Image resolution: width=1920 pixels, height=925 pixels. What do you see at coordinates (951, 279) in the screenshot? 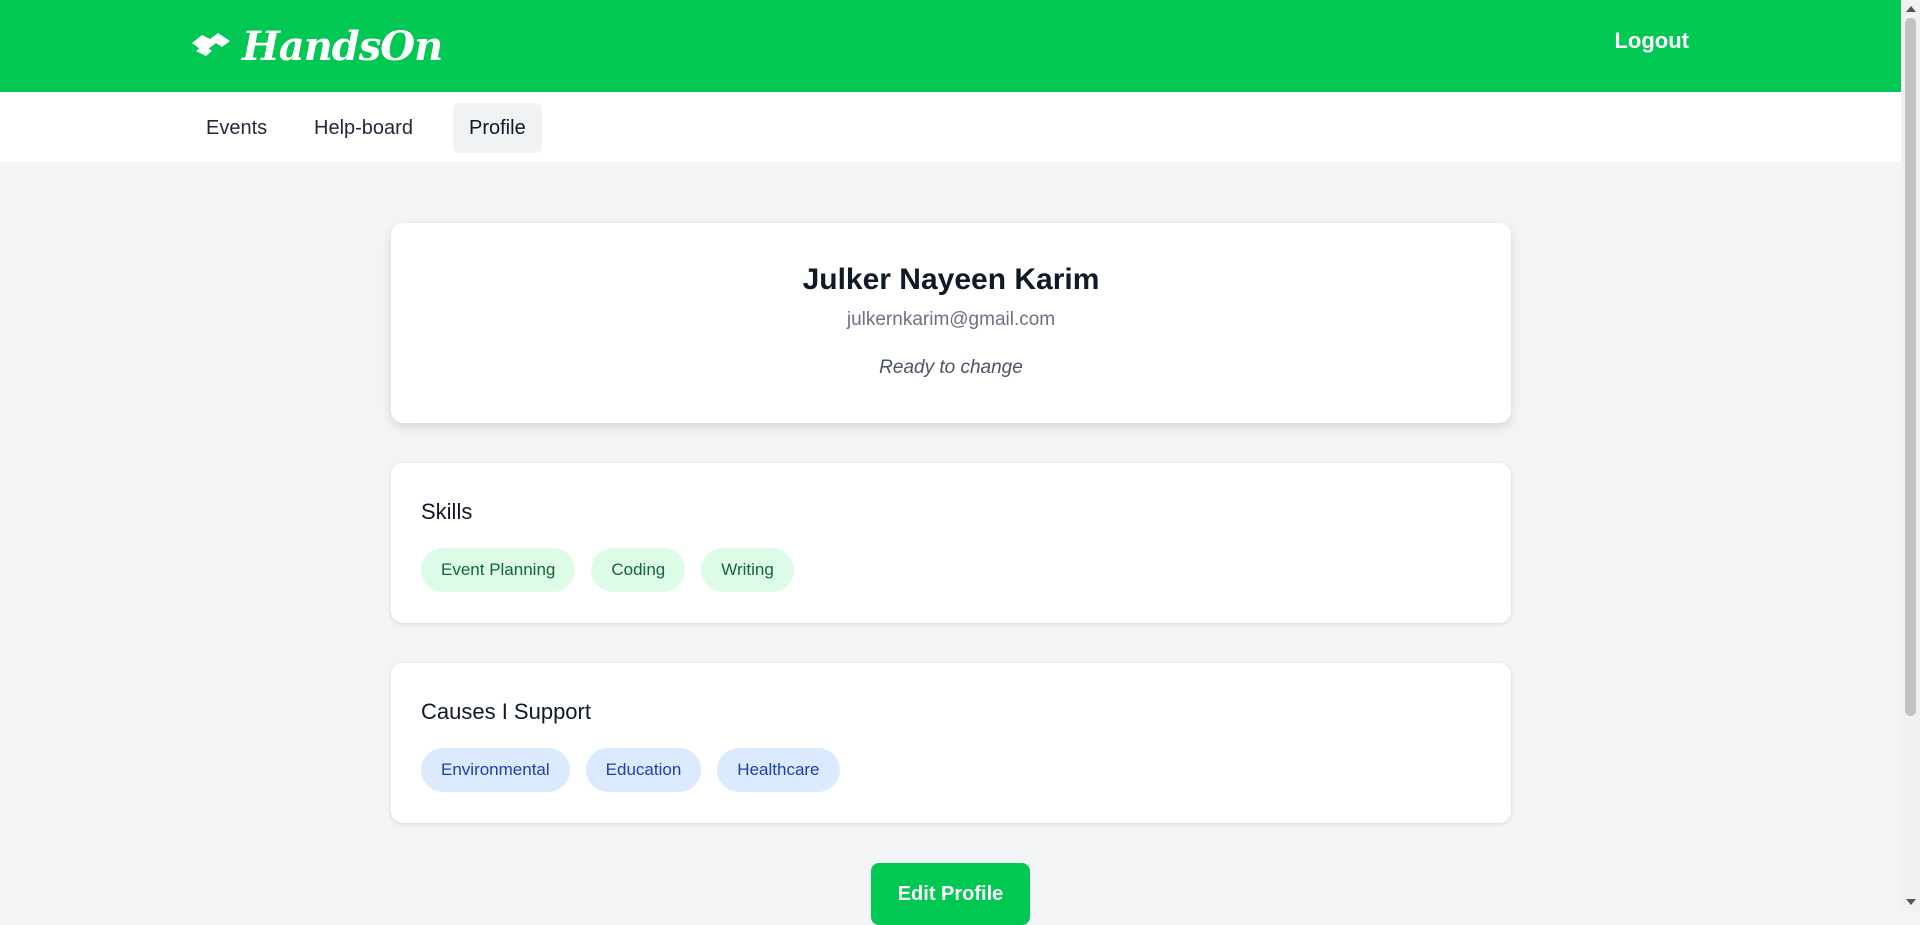
I see `profile-name: Julker Nayeen Karim` at bounding box center [951, 279].